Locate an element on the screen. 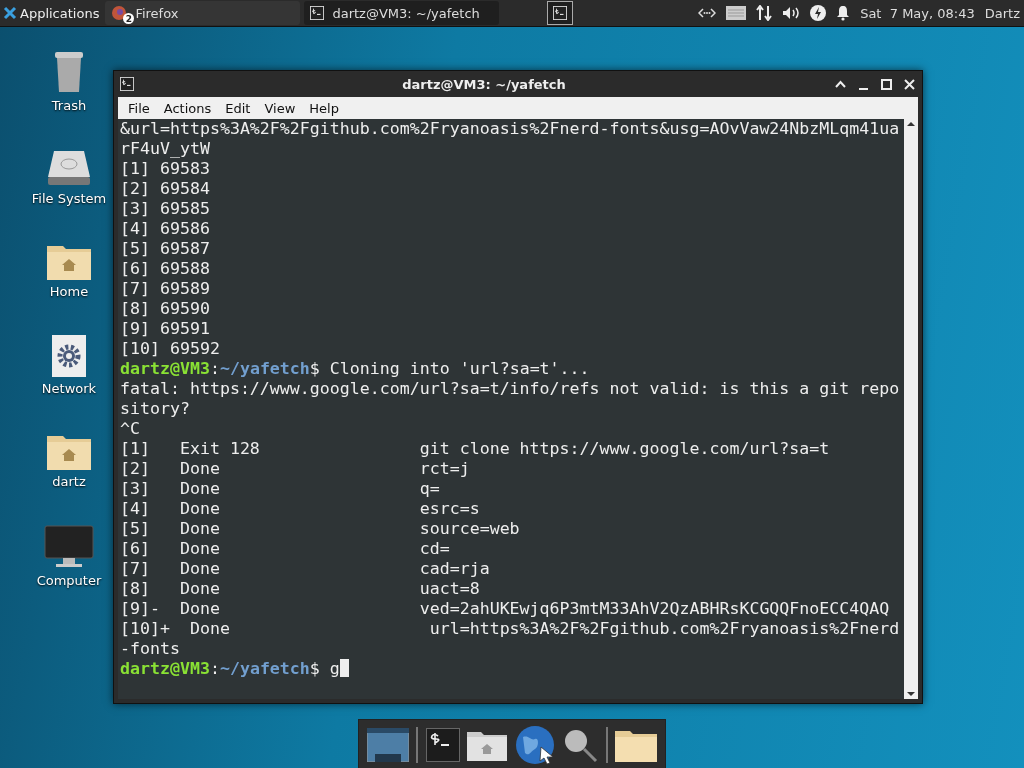 The width and height of the screenshot is (1024, 768). terminal-line: [4] 69586 is located at coordinates (165, 229).